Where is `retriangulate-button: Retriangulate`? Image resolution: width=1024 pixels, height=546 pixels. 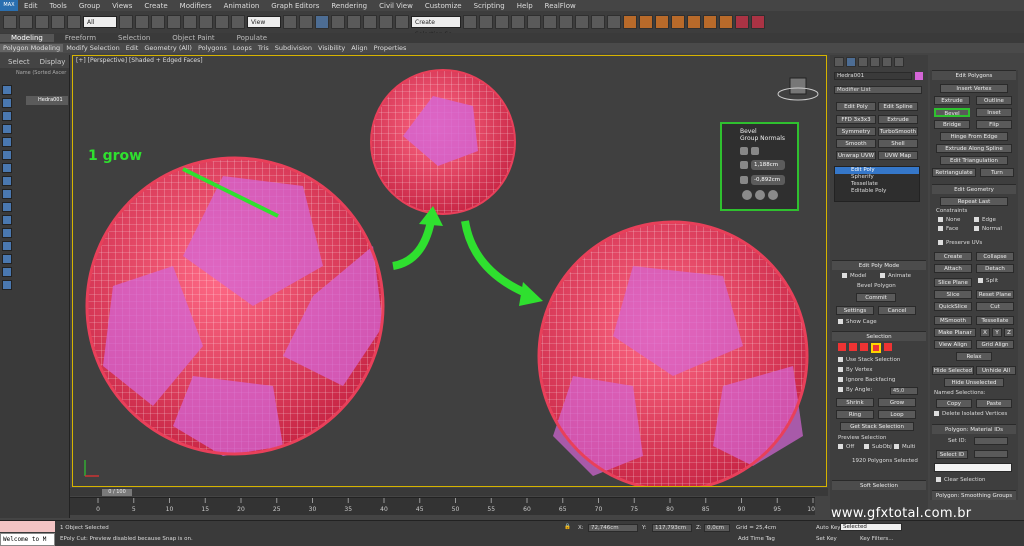 retriangulate-button: Retriangulate is located at coordinates (954, 172).